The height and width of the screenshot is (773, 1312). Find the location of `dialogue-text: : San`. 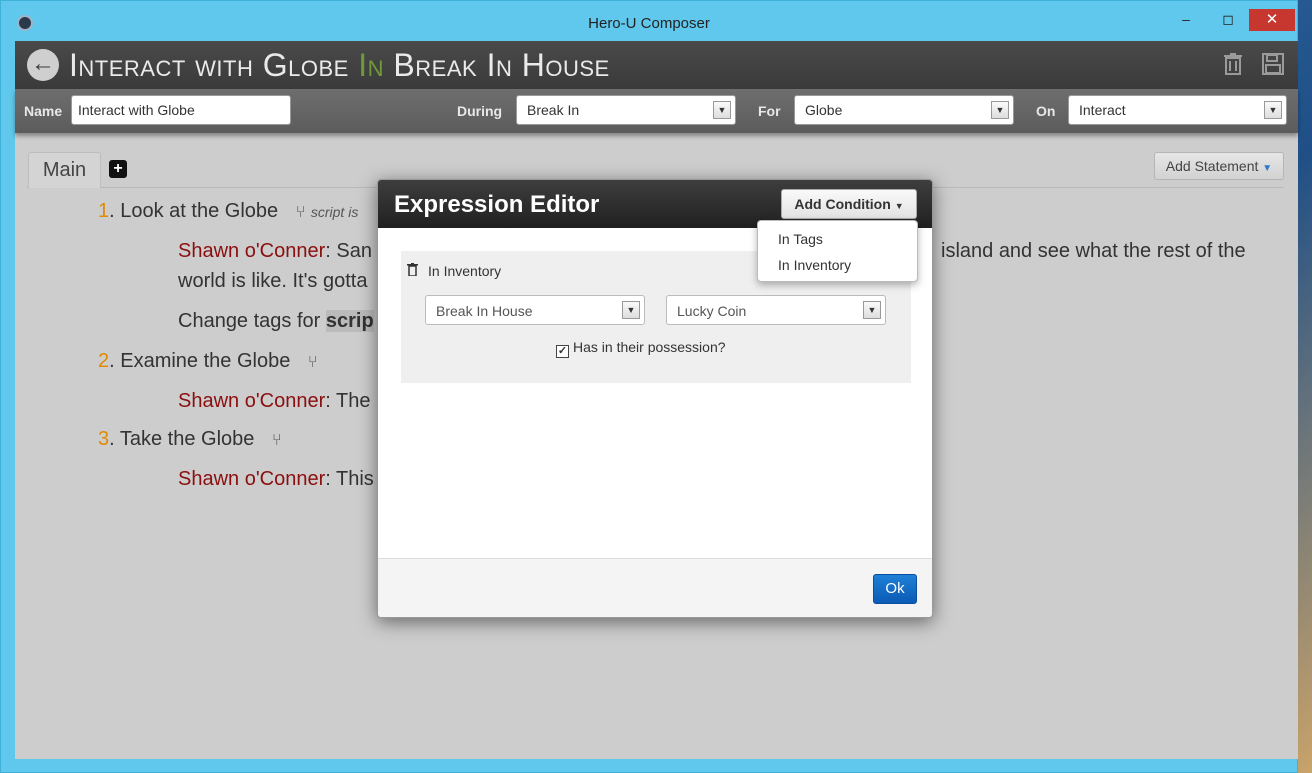

dialogue-text: : San is located at coordinates (348, 251).